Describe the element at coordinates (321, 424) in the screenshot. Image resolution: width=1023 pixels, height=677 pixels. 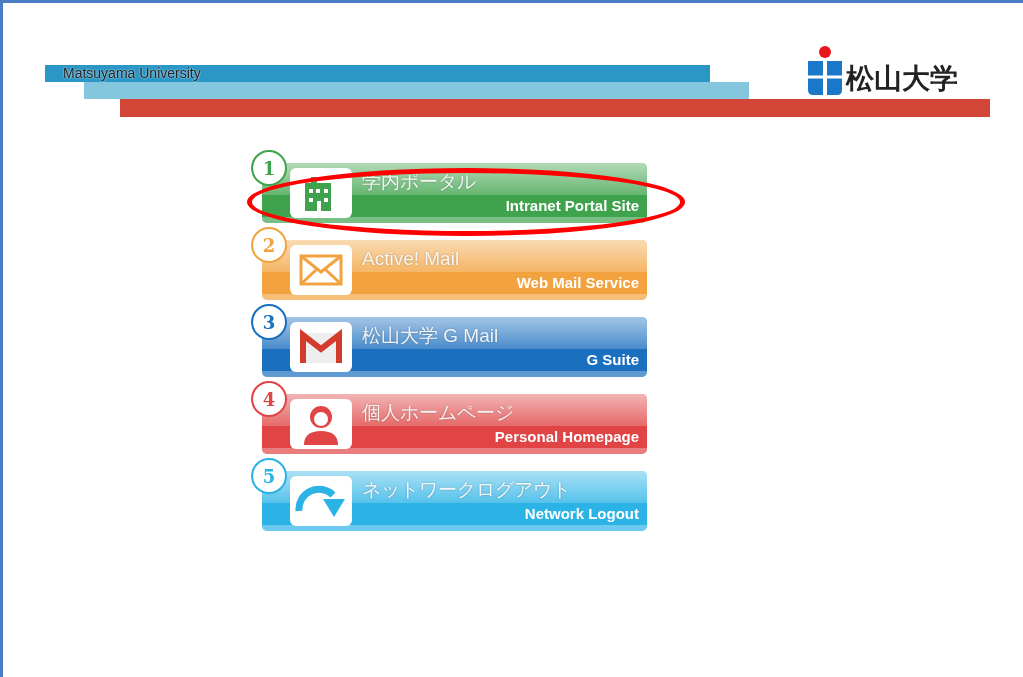
I see `person-icon` at that location.